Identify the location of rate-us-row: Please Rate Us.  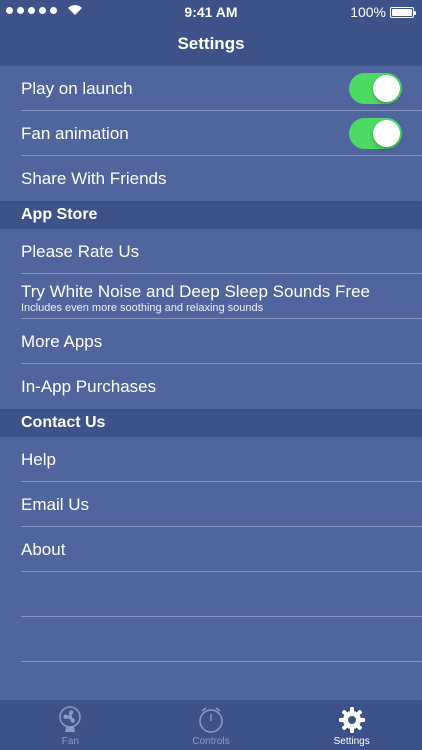
(221, 251).